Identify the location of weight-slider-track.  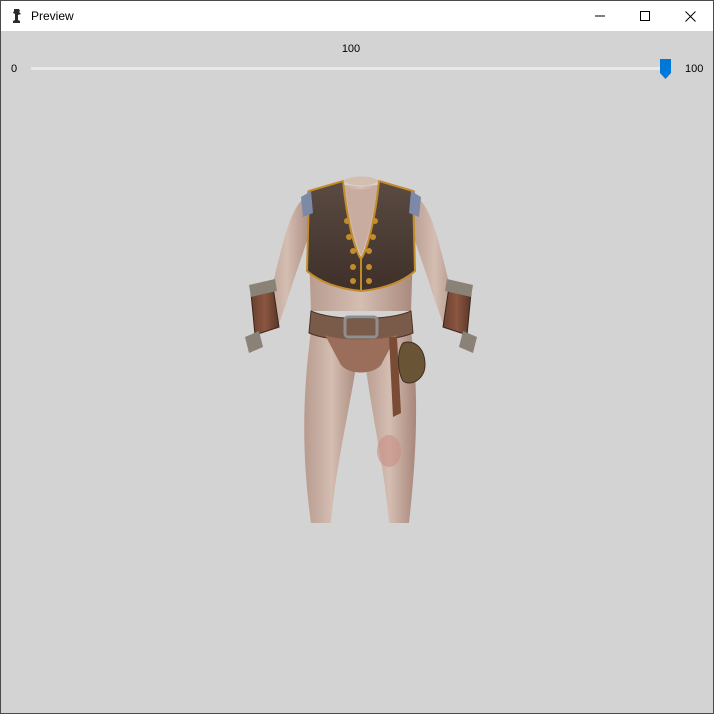
(351, 68).